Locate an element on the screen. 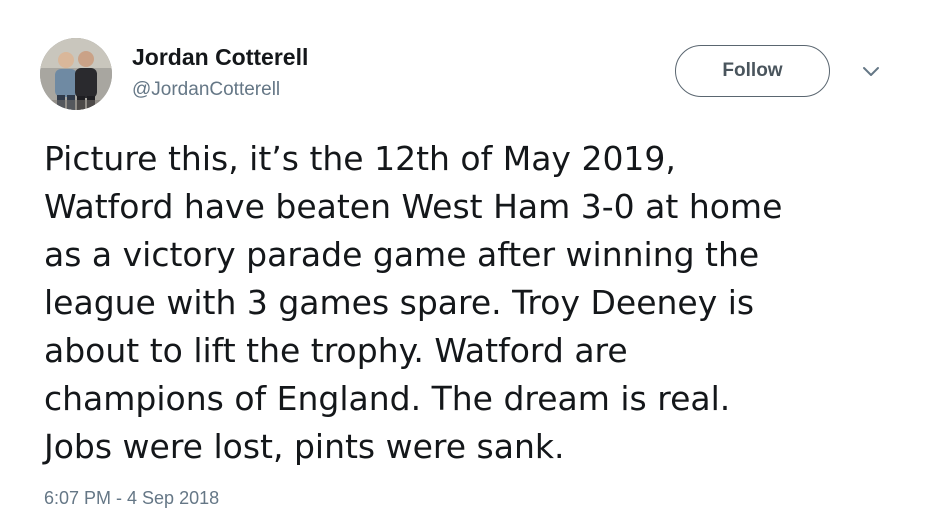 The image size is (928, 529). user-handle: @JordanCotterell is located at coordinates (206, 90).